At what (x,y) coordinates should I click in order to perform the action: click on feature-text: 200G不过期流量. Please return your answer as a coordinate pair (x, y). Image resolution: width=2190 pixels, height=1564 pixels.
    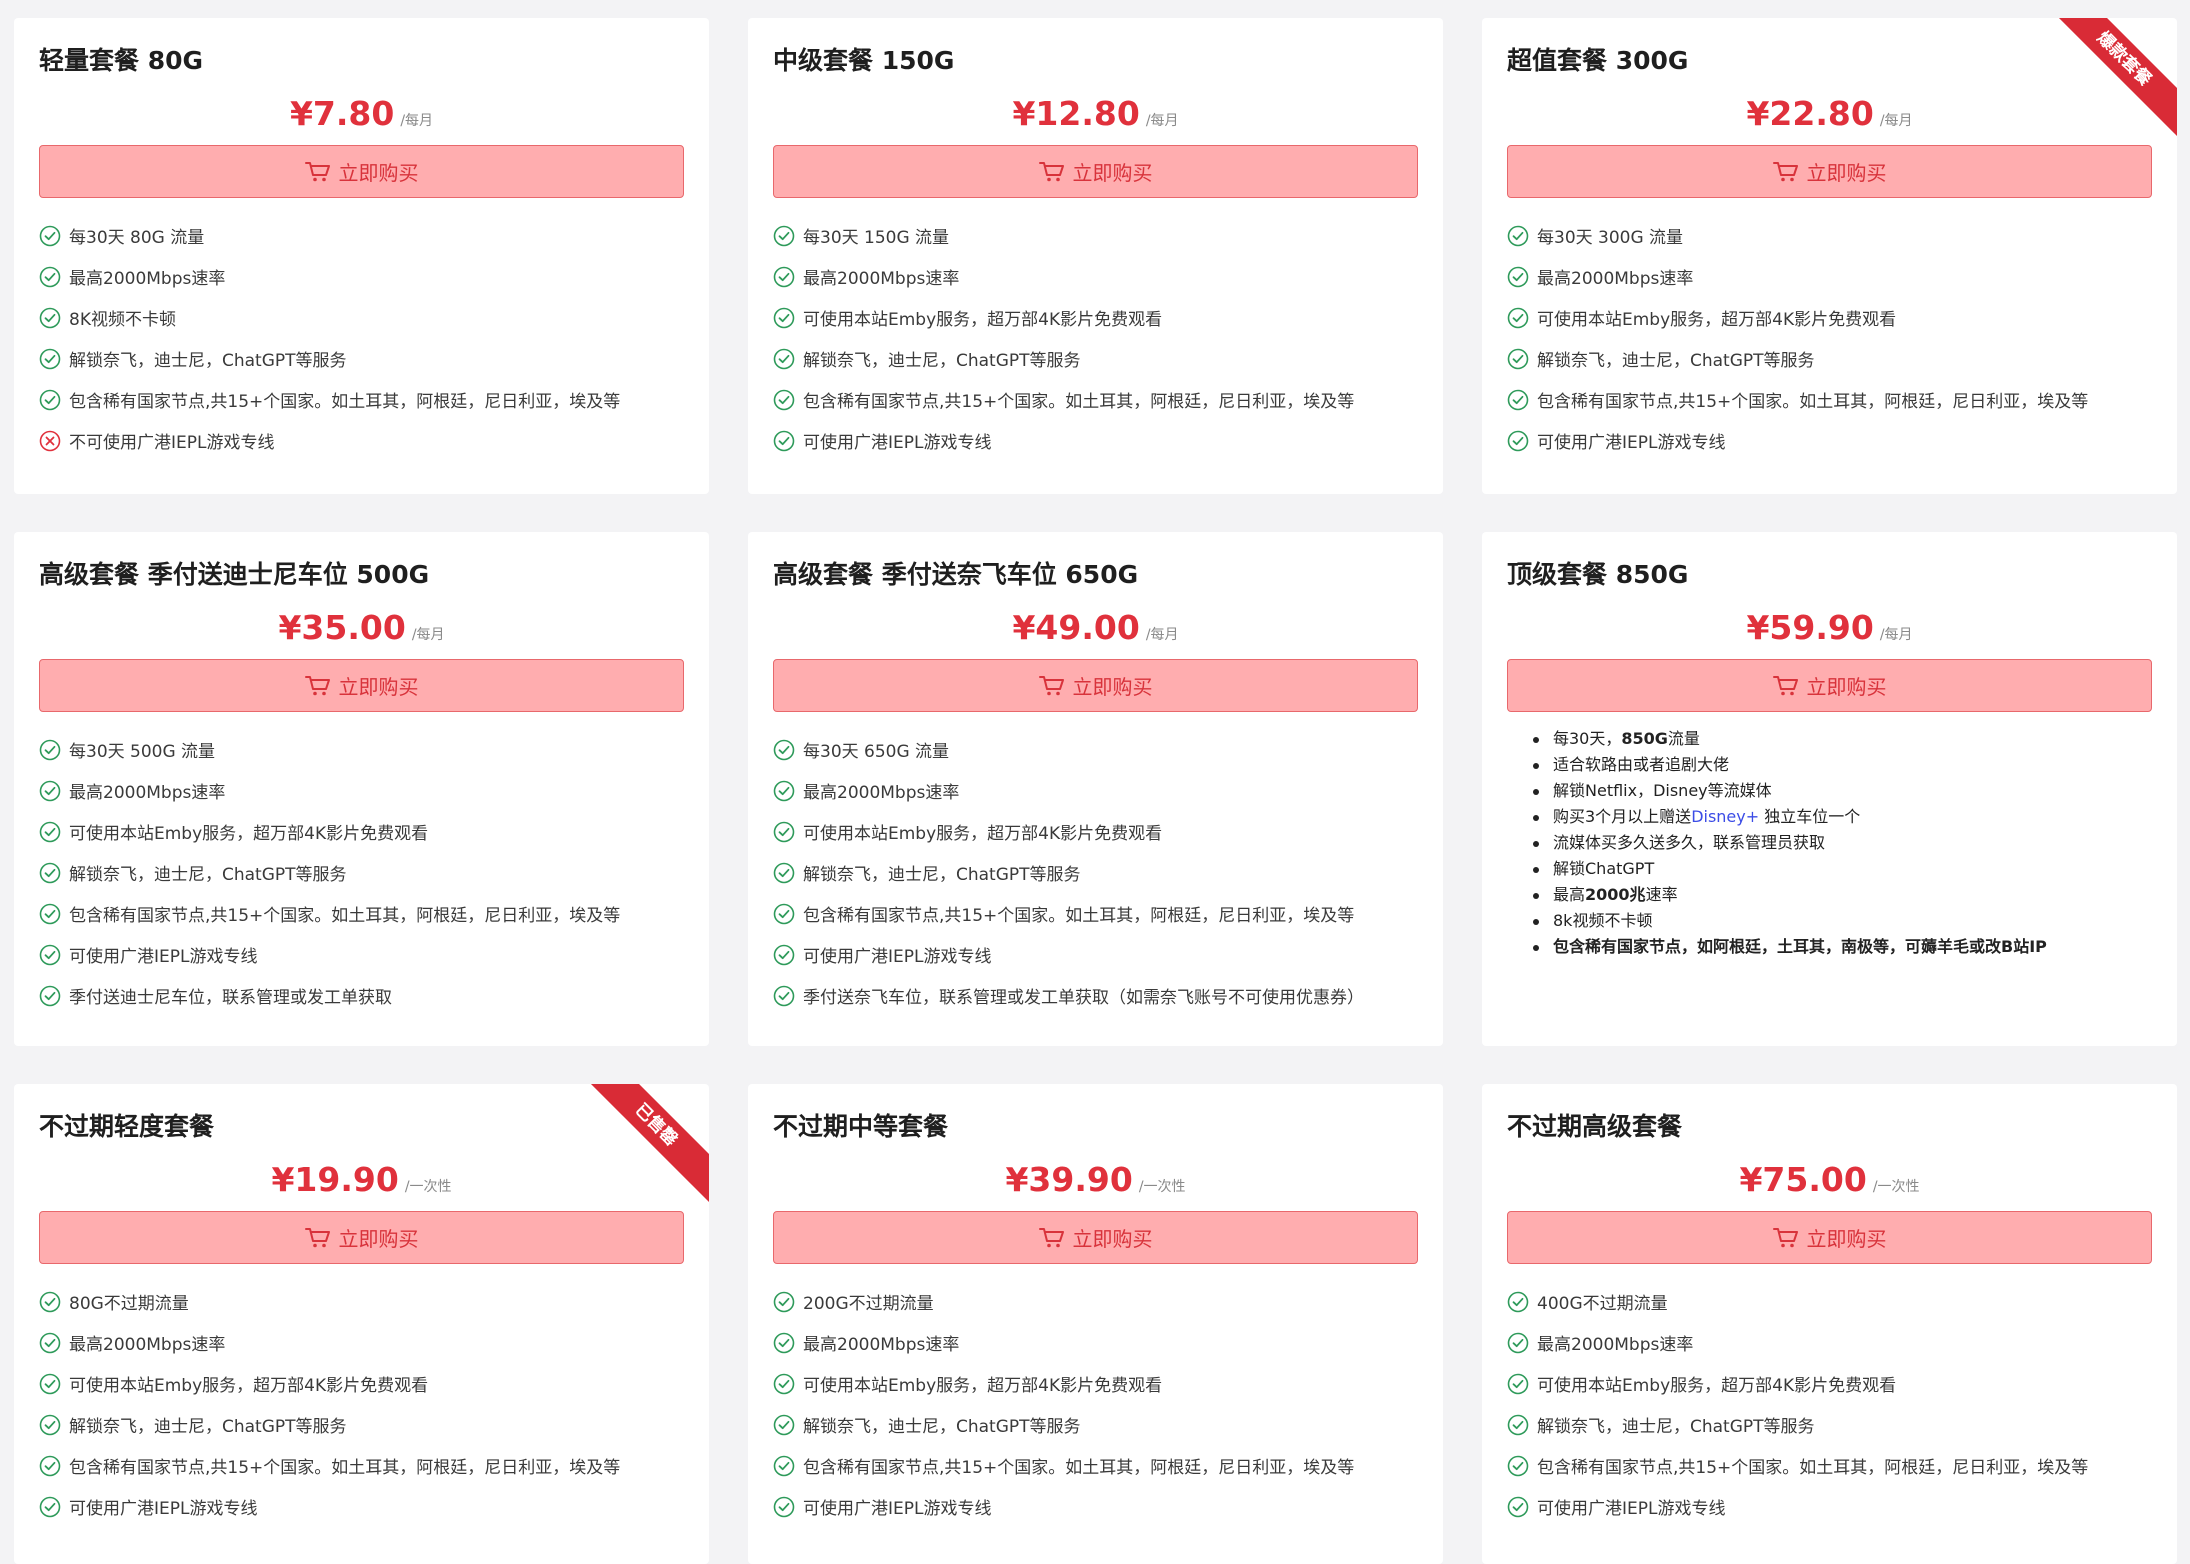
    Looking at the image, I should click on (868, 1304).